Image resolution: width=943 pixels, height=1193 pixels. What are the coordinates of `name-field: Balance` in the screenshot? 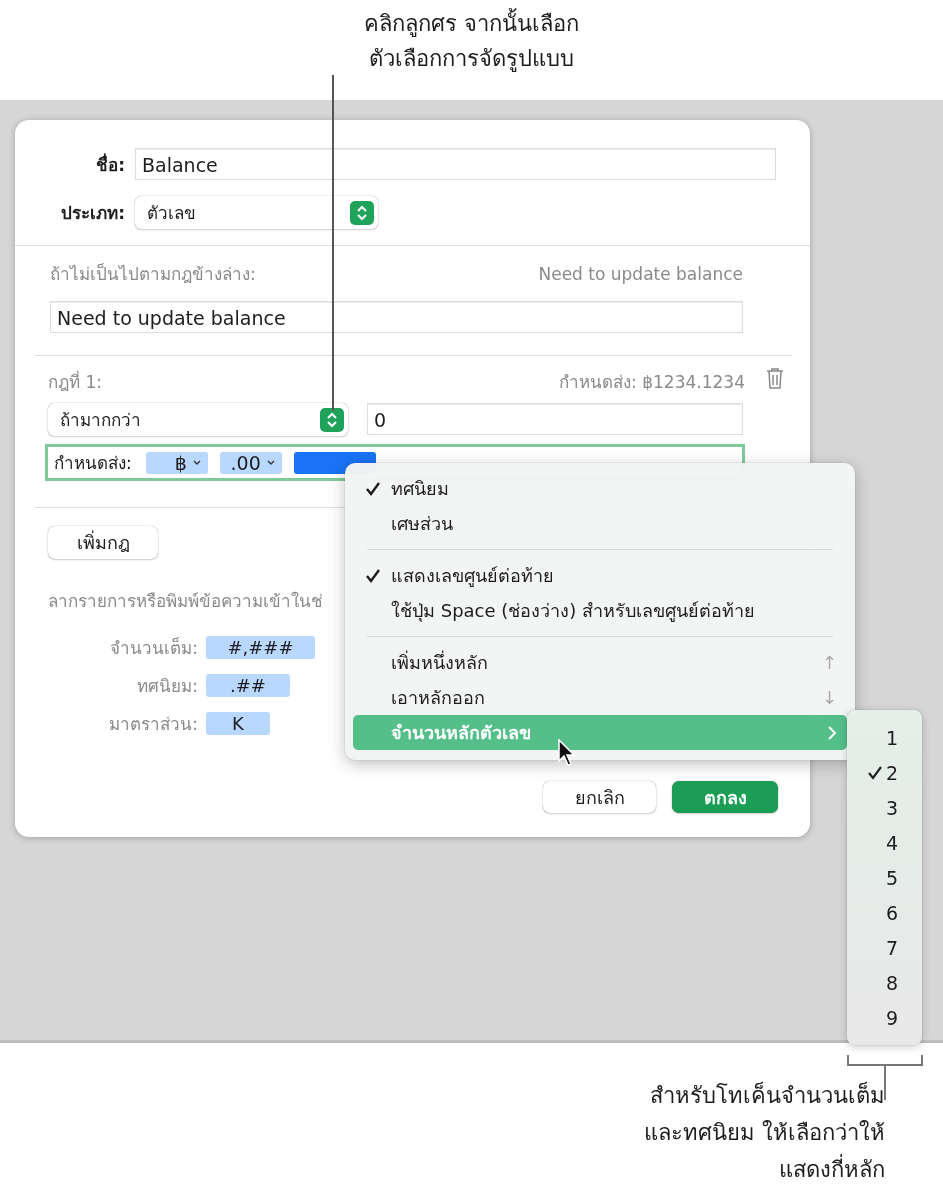 It's located at (455, 164).